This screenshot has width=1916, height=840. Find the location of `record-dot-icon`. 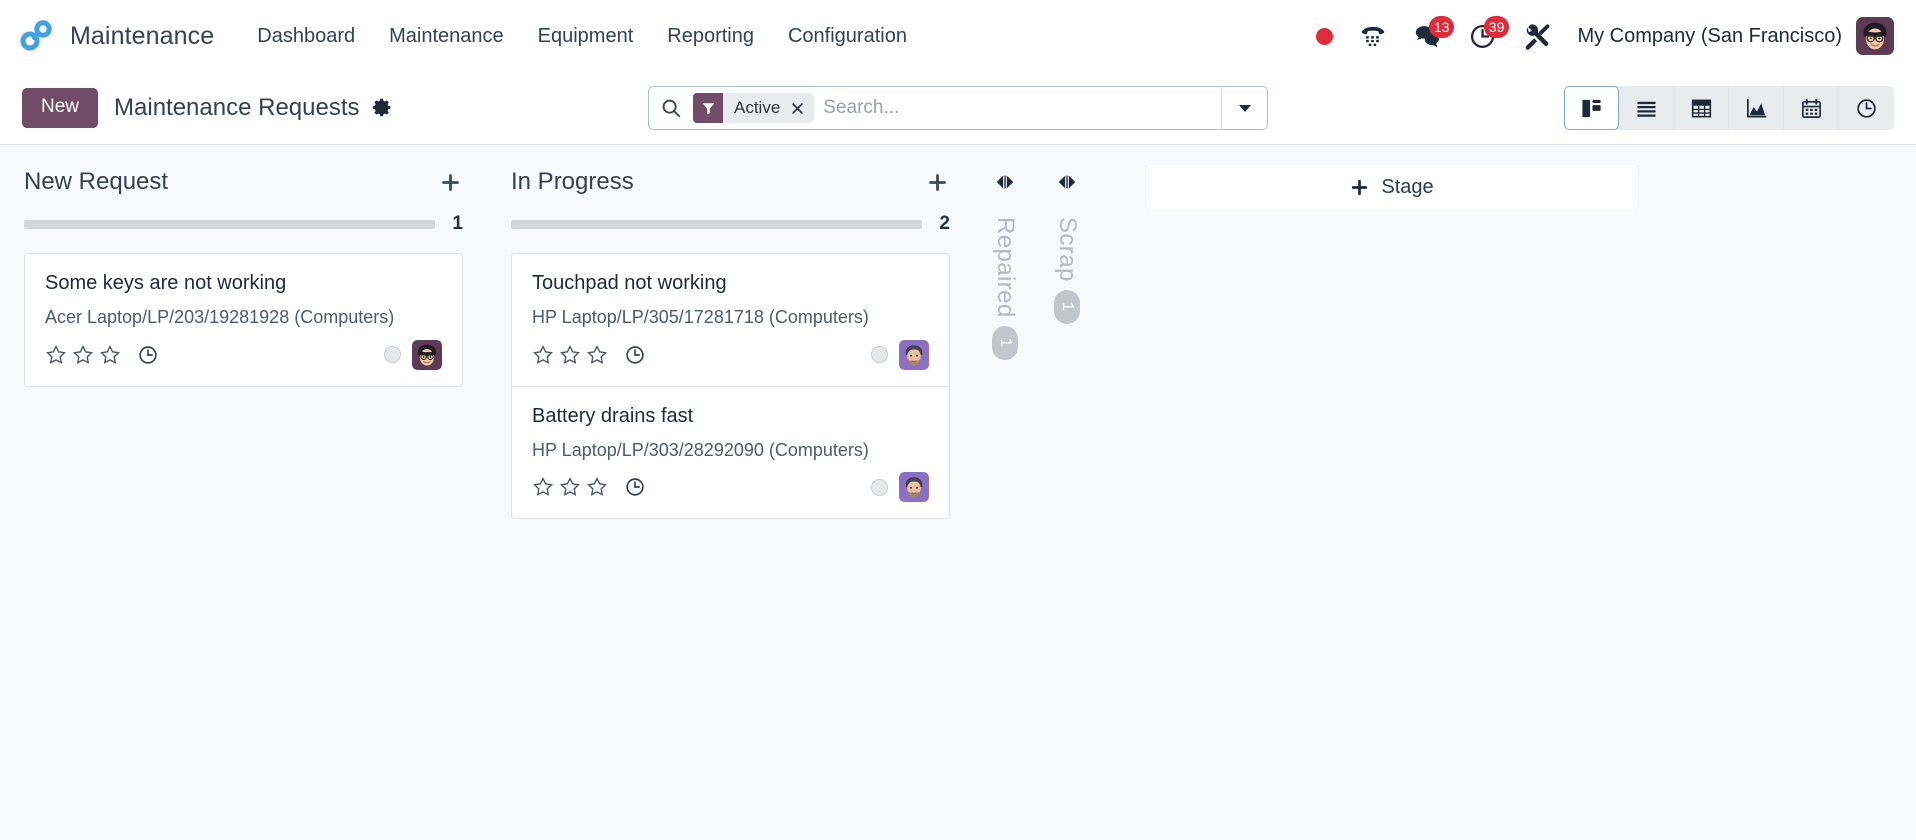

record-dot-icon is located at coordinates (1325, 36).